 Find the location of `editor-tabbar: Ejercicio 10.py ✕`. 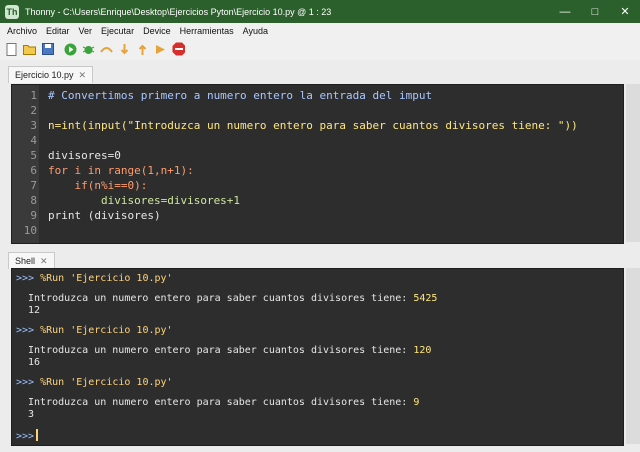

editor-tabbar: Ejercicio 10.py ✕ is located at coordinates (51, 74).